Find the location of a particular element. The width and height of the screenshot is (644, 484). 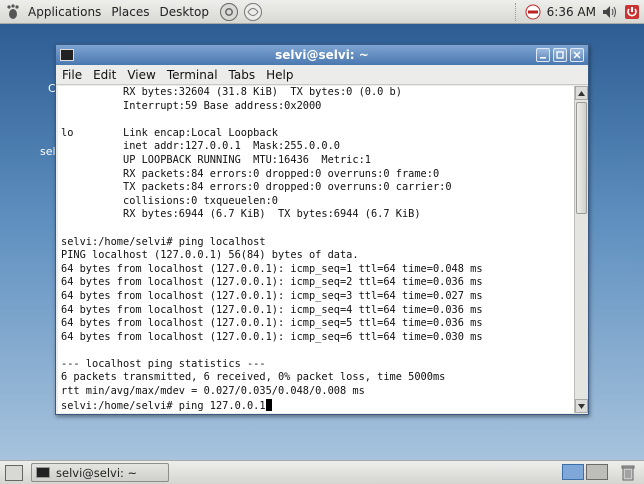

scroll-up-button is located at coordinates (581, 93).